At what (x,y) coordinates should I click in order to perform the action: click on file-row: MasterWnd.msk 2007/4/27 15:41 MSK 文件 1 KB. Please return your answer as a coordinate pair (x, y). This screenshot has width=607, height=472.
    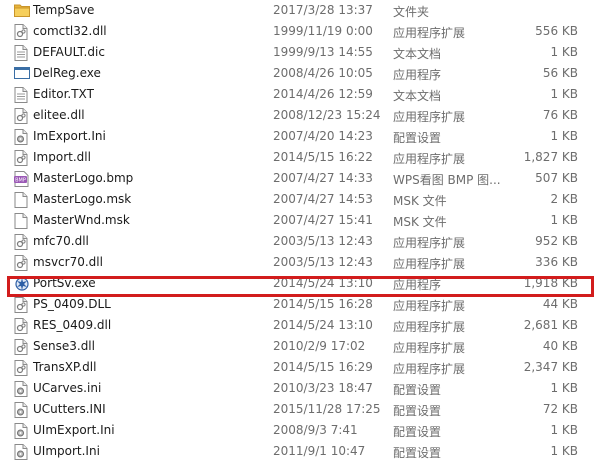
    Looking at the image, I should click on (303, 220).